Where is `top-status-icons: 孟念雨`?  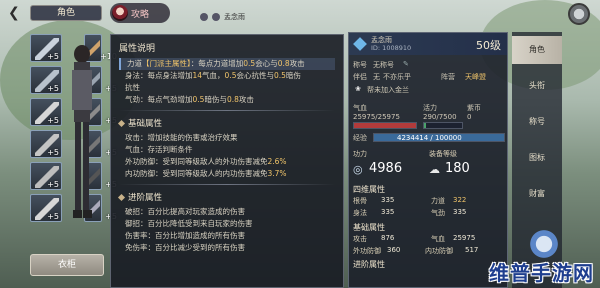
top-status-icons: 孟念雨 is located at coordinates (222, 17).